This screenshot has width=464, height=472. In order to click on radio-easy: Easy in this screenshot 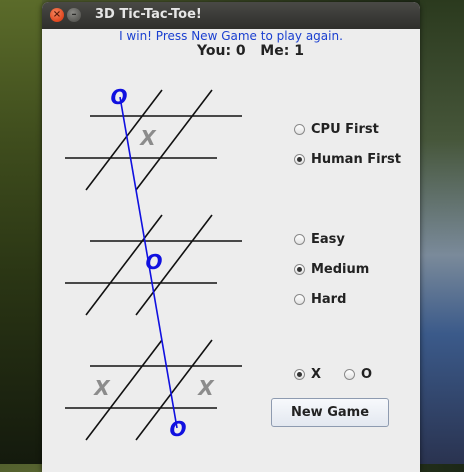, I will do `click(319, 239)`.